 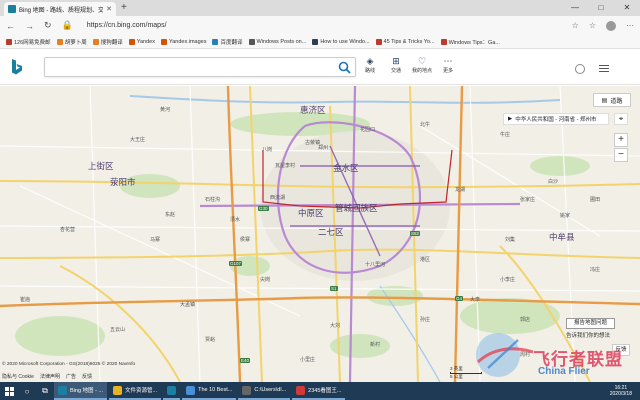 I want to click on favorite-link: Yandex.images, so click(x=183, y=41).